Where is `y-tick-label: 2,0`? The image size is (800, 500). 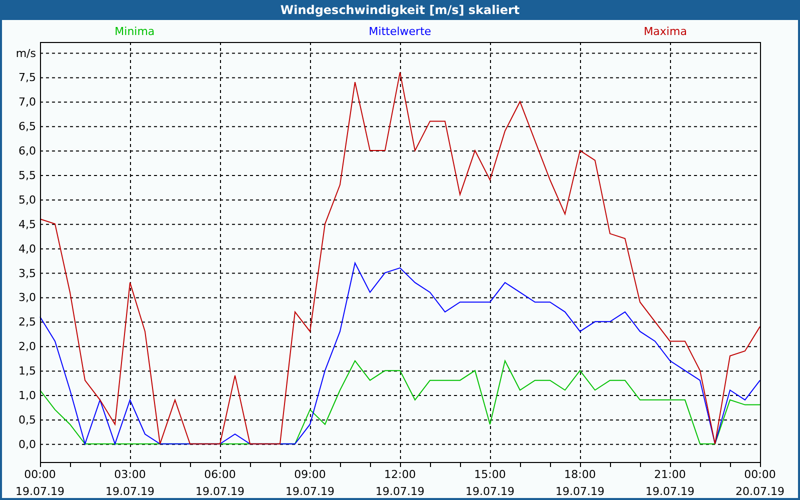 y-tick-label: 2,0 is located at coordinates (27, 347).